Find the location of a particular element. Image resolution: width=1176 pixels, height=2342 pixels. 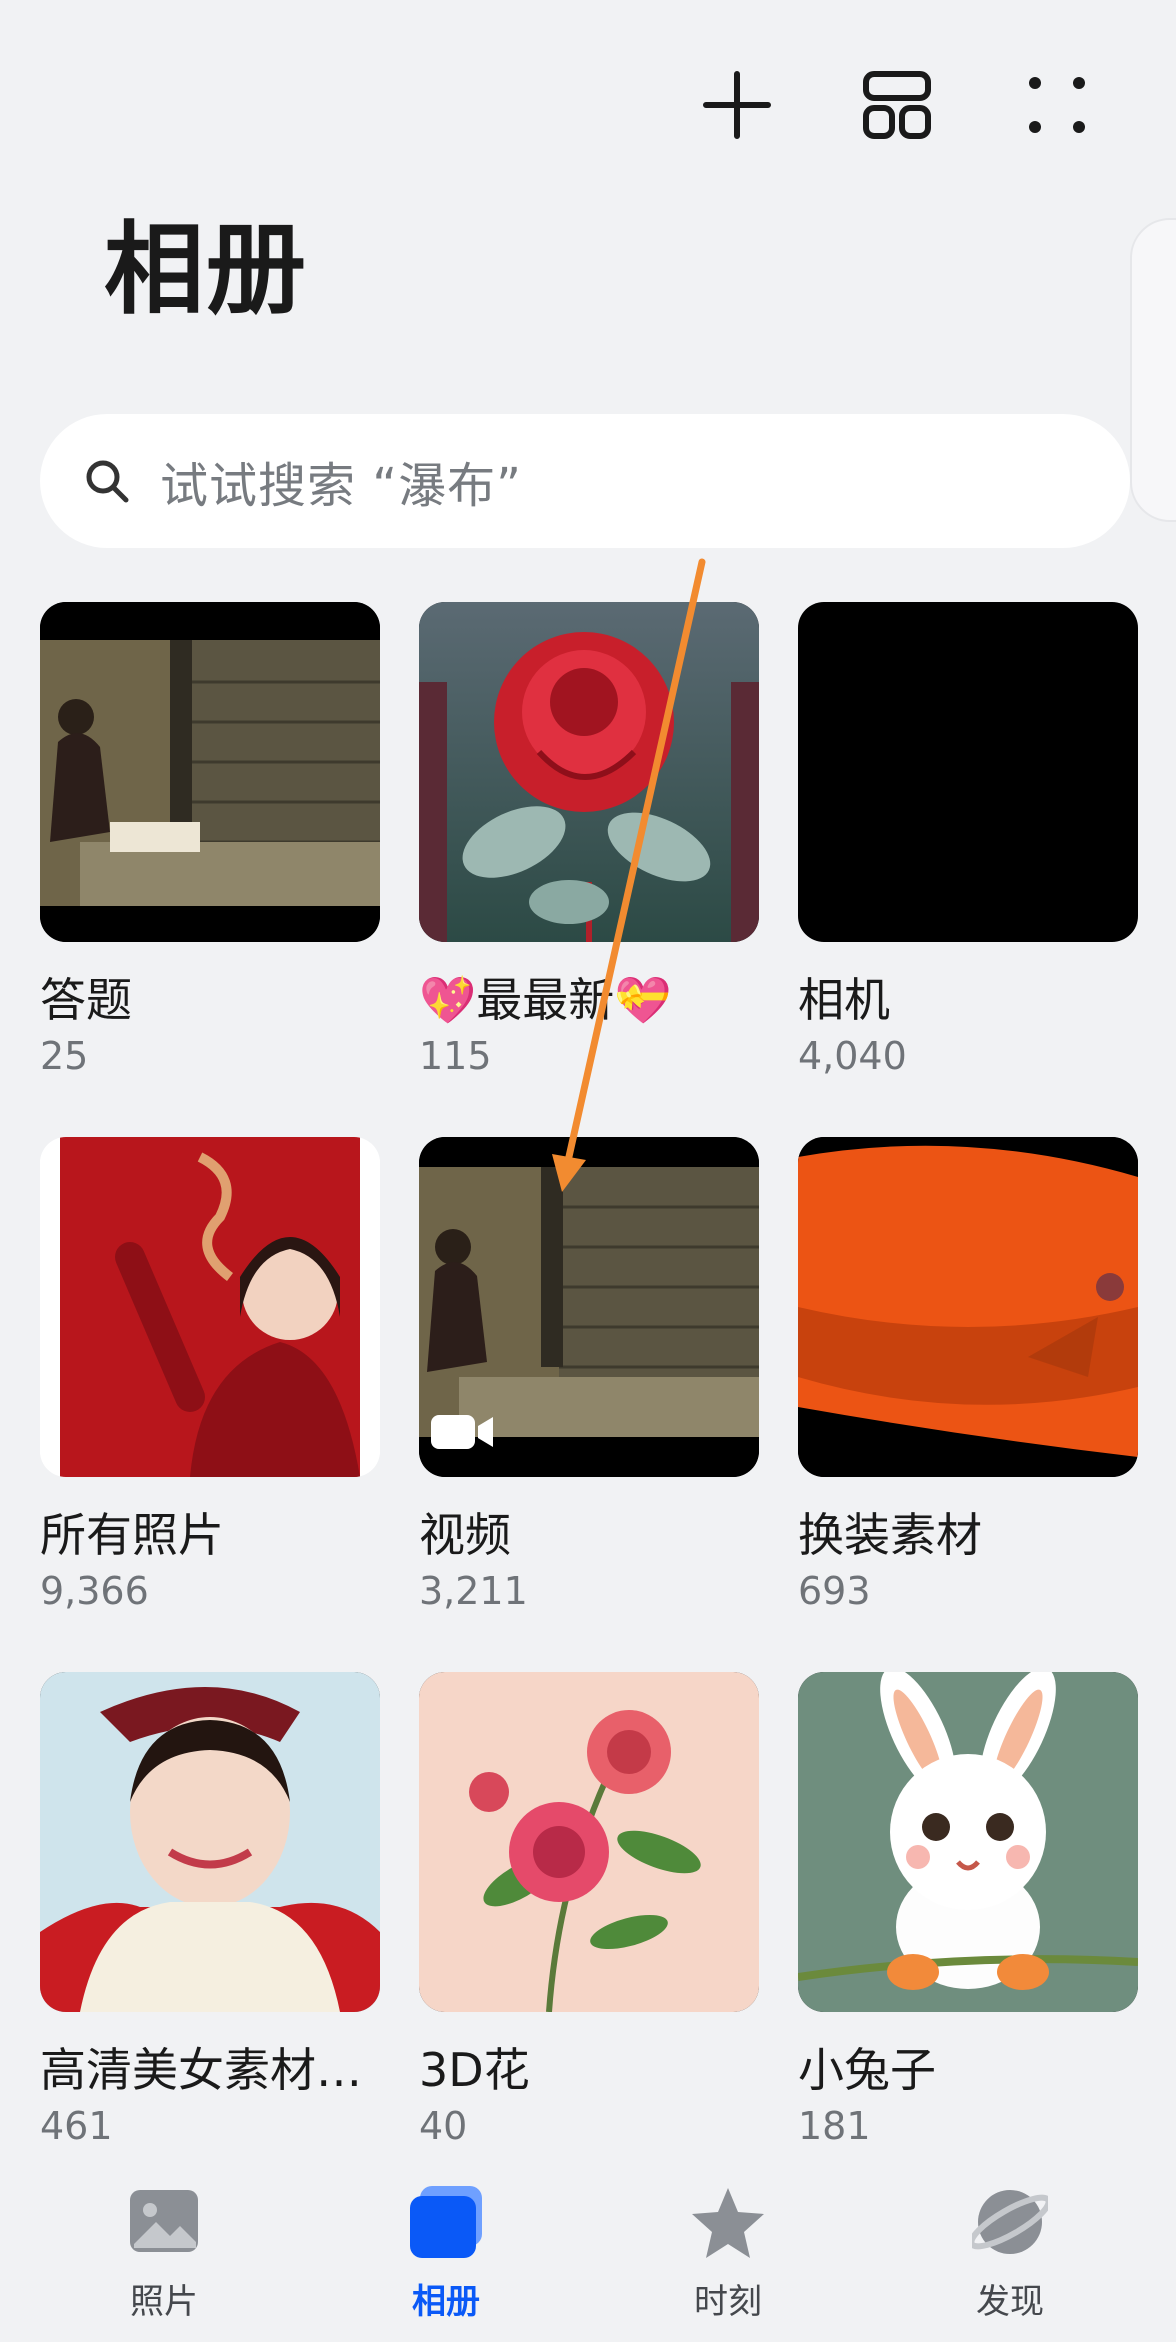

album-name: 答题 is located at coordinates (86, 1000).